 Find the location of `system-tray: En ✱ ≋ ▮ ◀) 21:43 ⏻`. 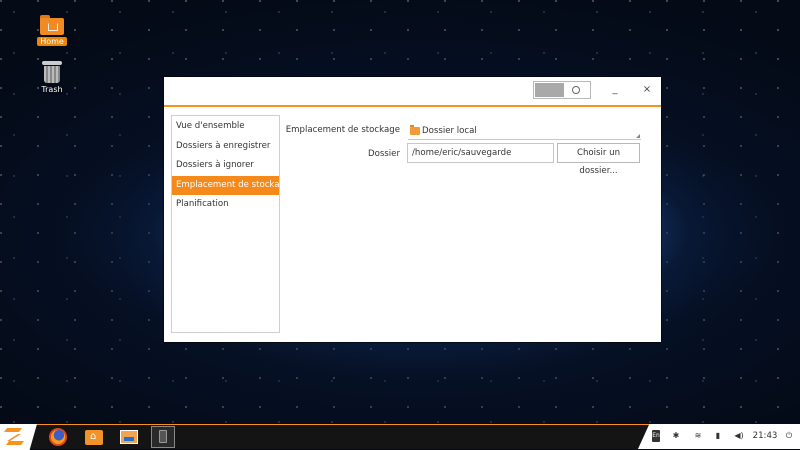

system-tray: En ✱ ≋ ▮ ◀) 21:43 ⏻ is located at coordinates (719, 436).